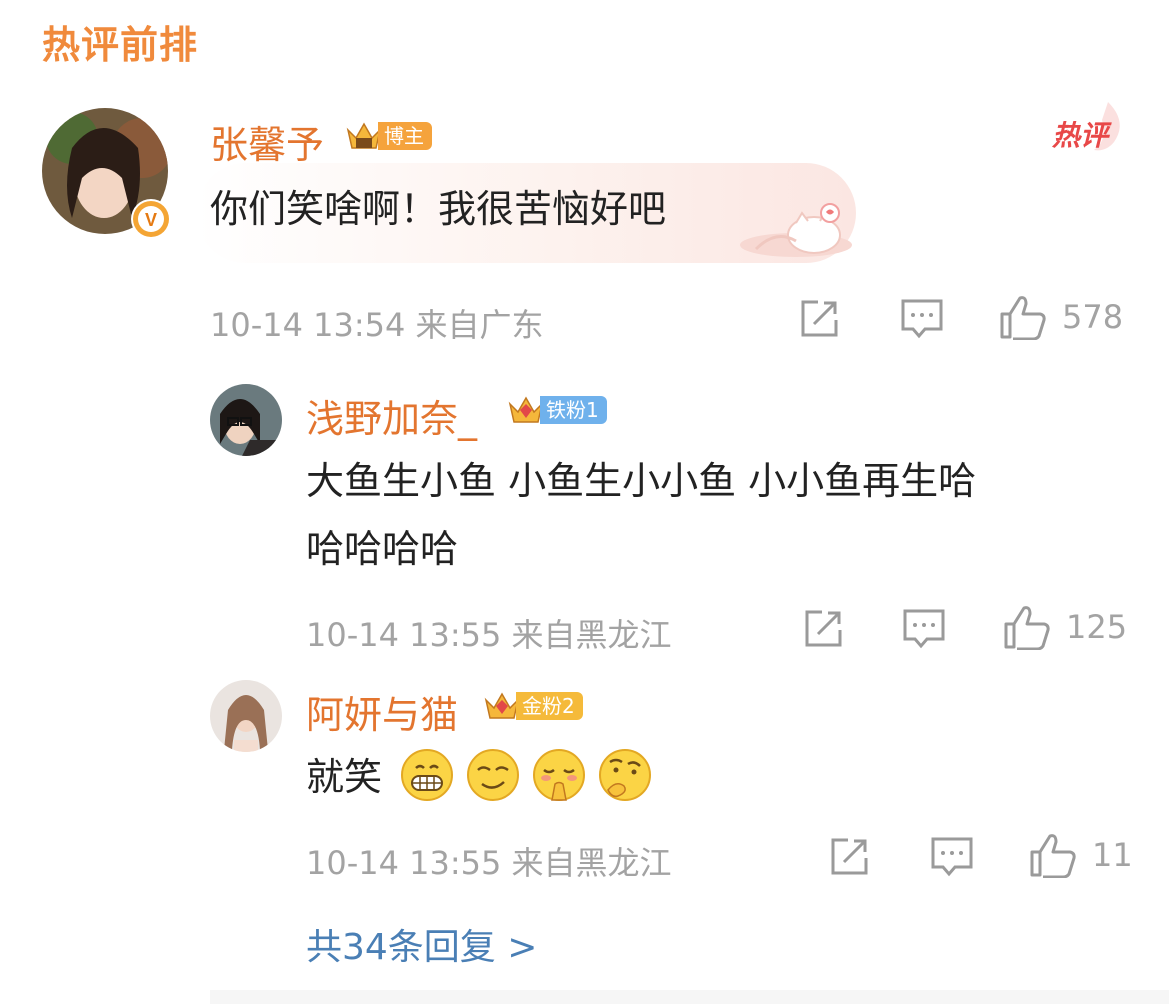  What do you see at coordinates (427, 775) in the screenshot?
I see `grin-icon` at bounding box center [427, 775].